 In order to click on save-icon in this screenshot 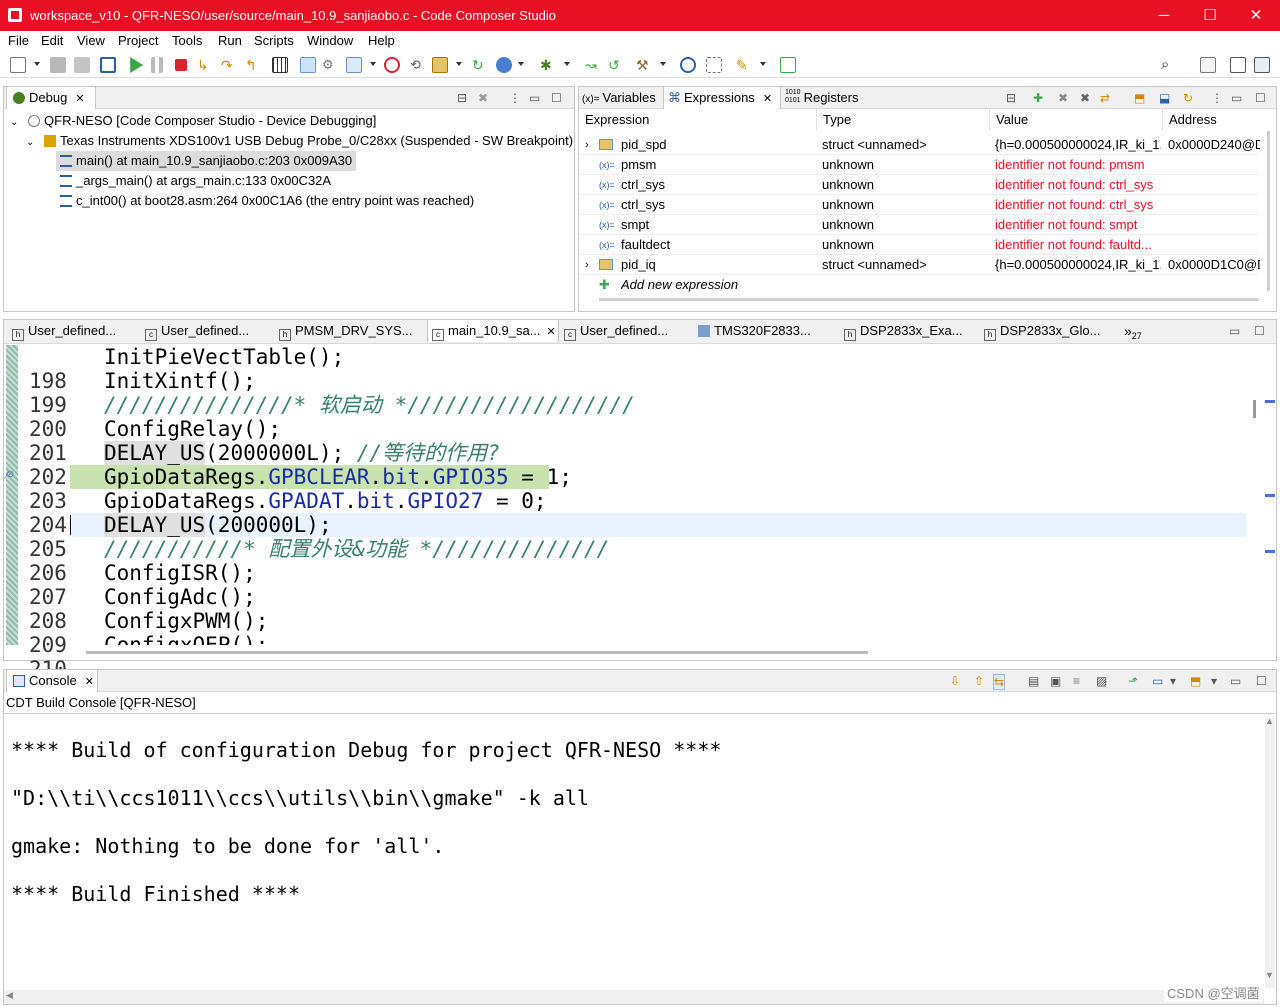, I will do `click(58, 65)`.